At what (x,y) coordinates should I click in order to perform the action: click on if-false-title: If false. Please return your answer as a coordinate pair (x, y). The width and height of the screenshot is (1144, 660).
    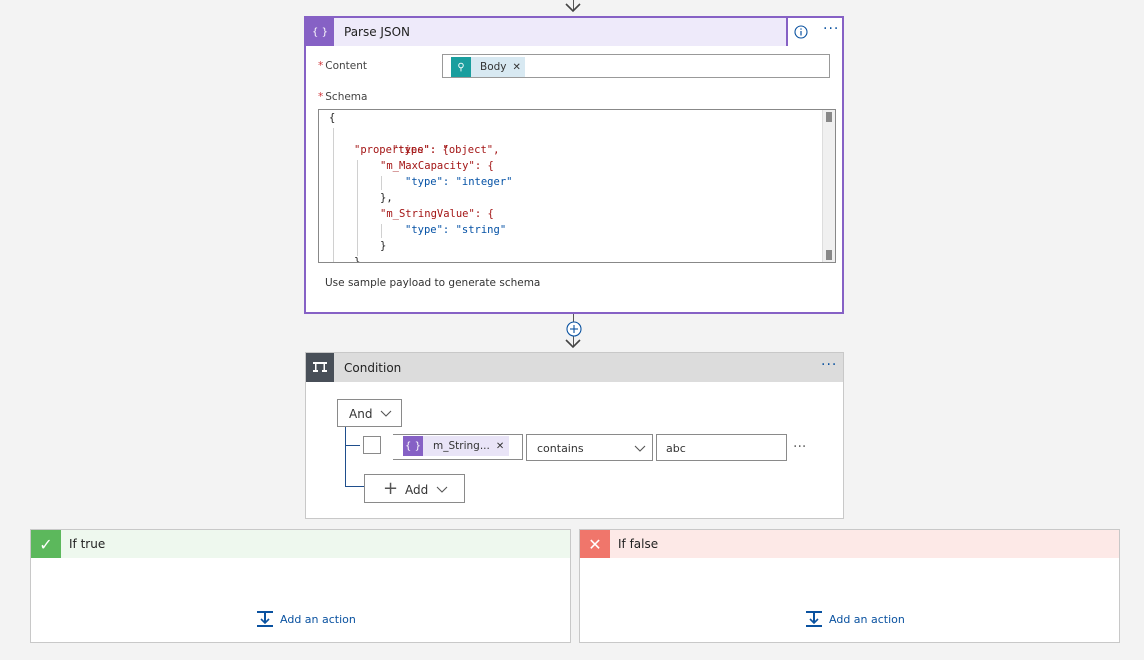
    Looking at the image, I should click on (638, 544).